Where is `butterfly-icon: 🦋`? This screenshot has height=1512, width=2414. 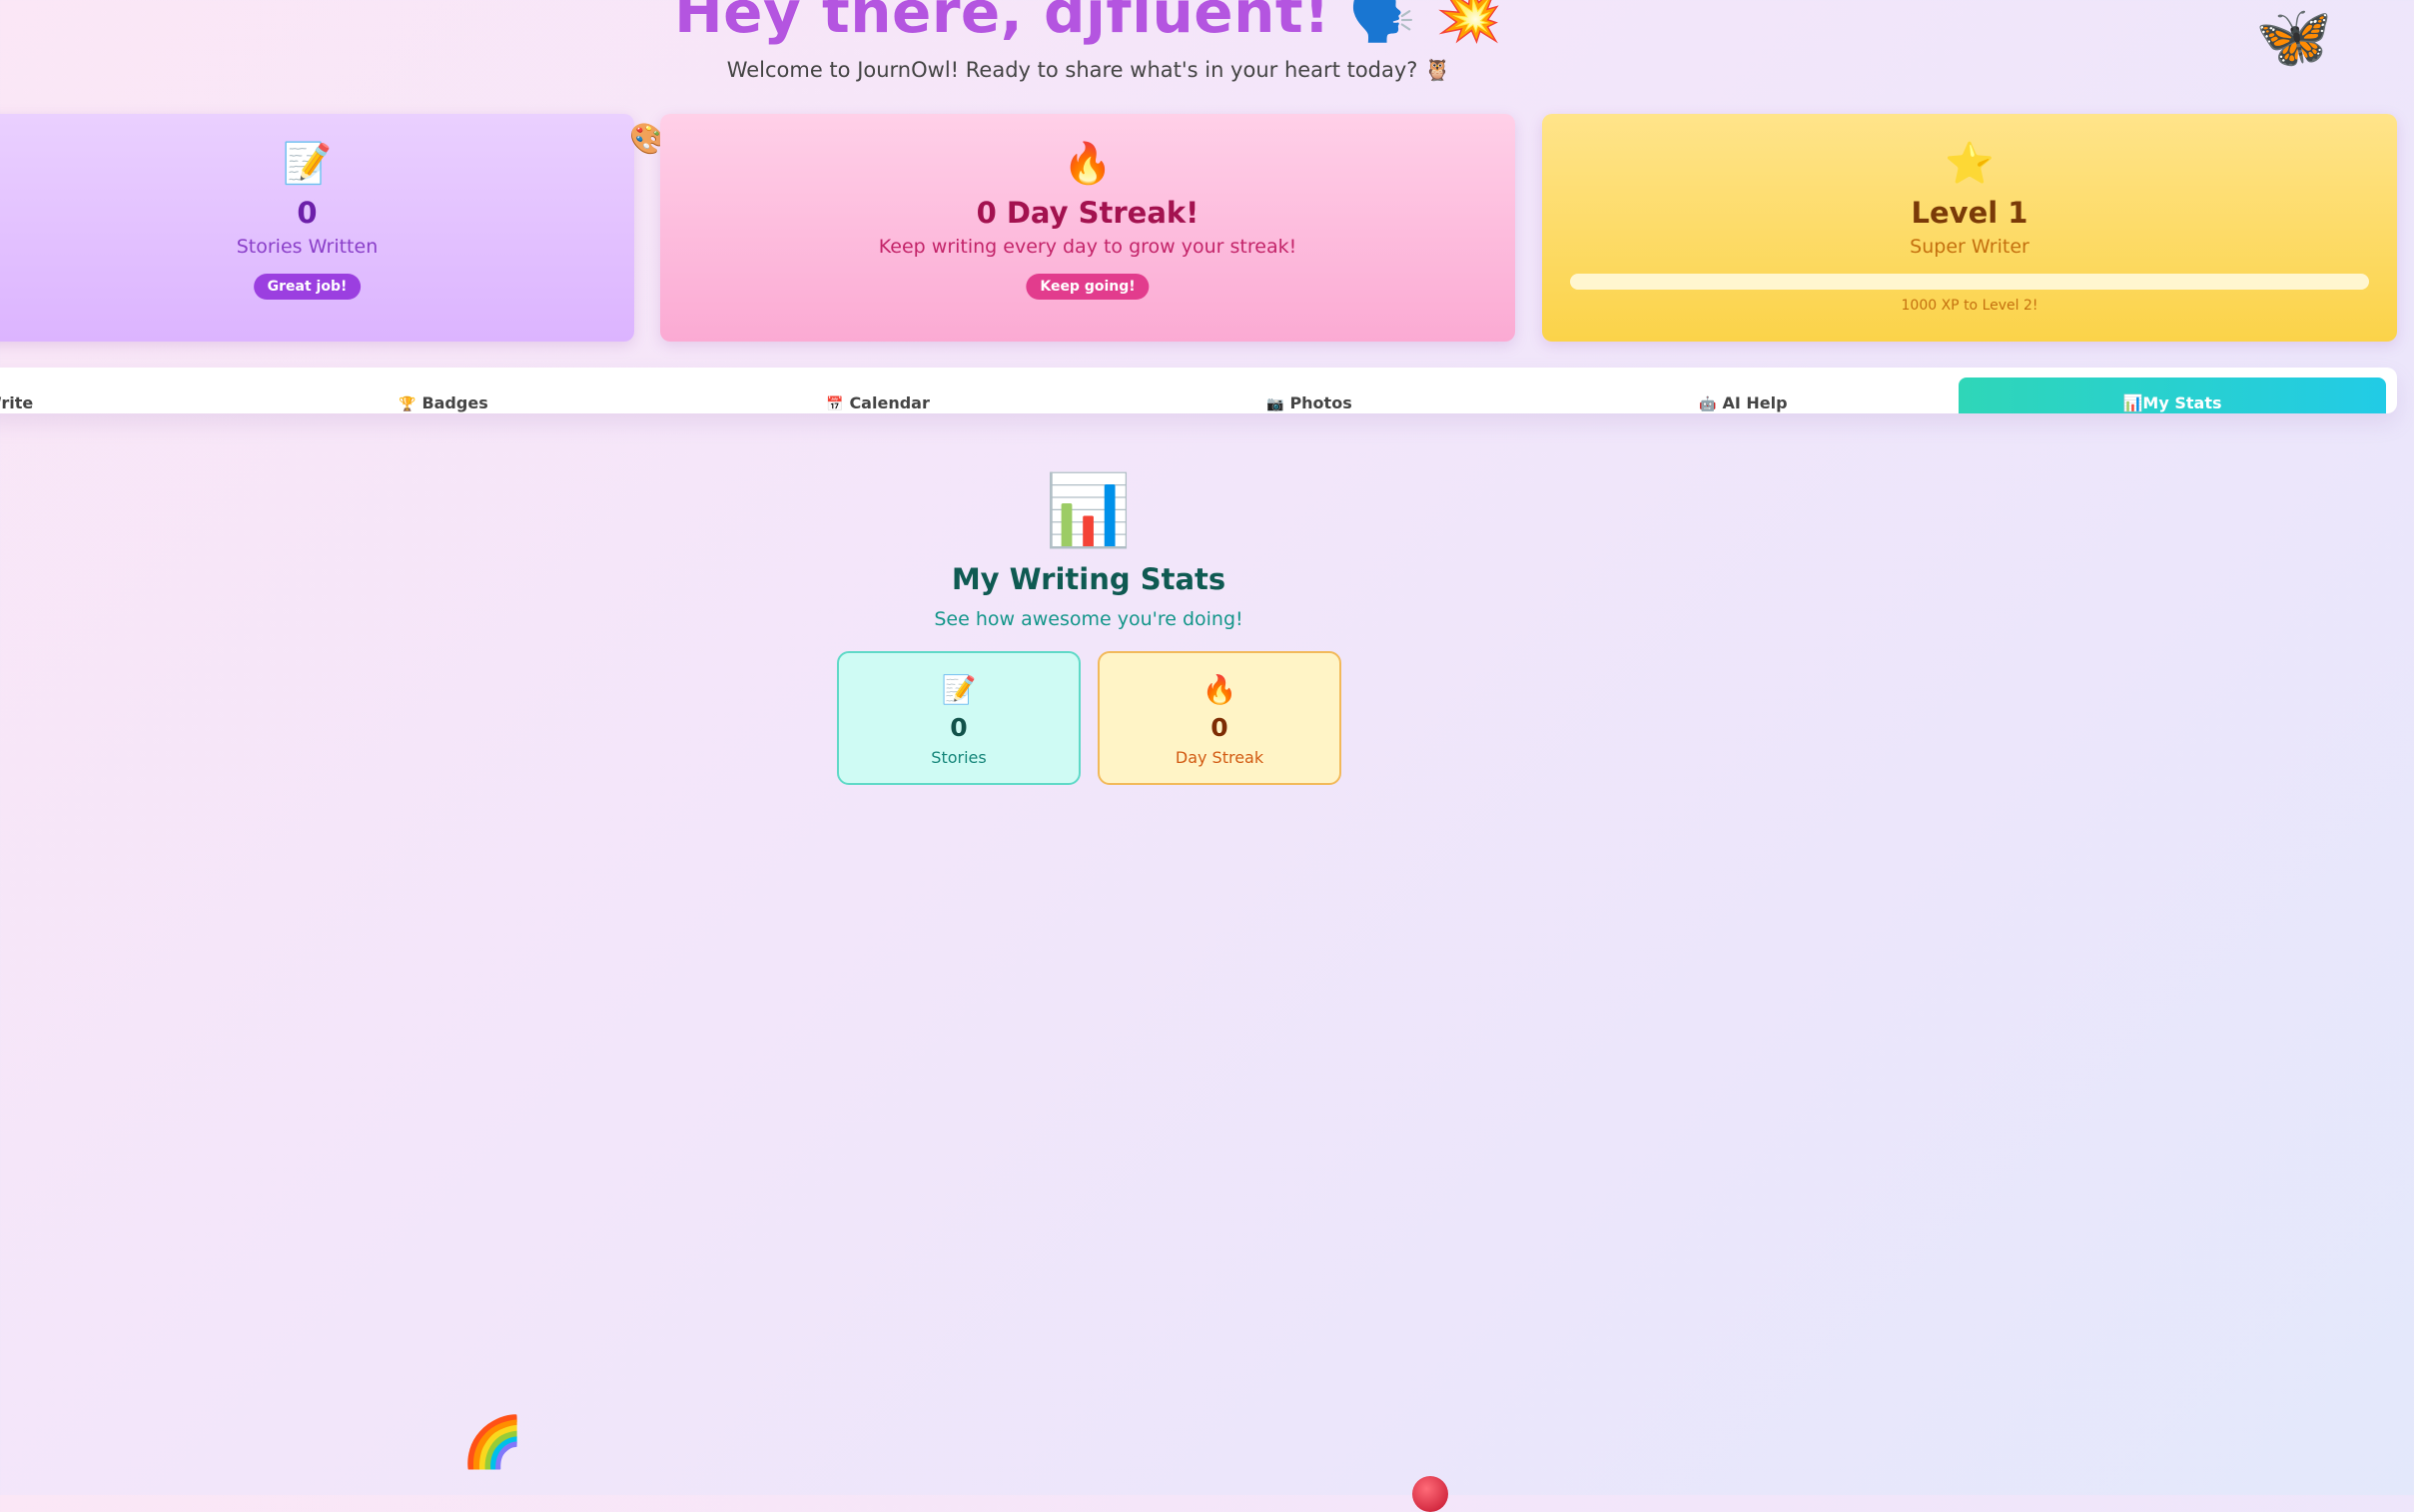
butterfly-icon: 🦋 is located at coordinates (2294, 36).